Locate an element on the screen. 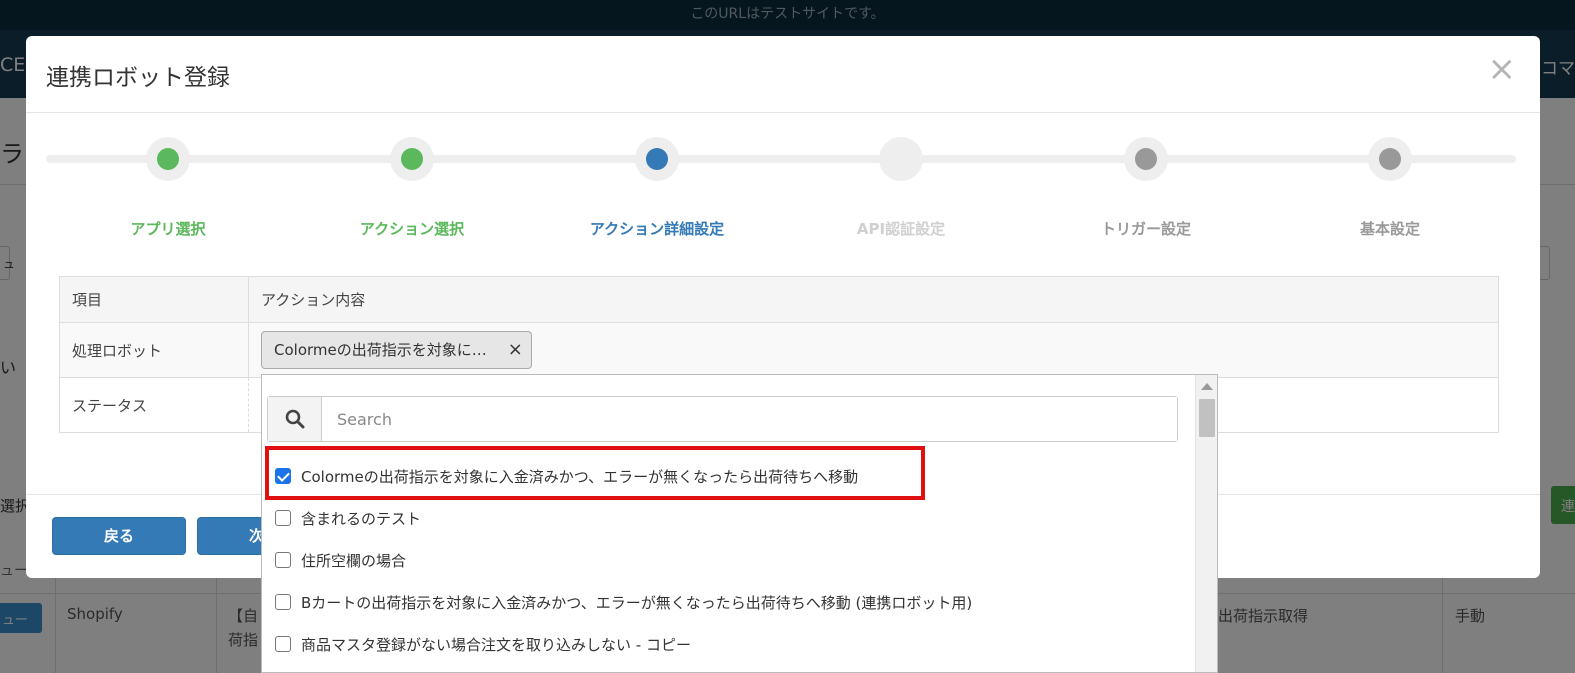 The width and height of the screenshot is (1575, 673). step-basic: 基本設定 is located at coordinates (1390, 186).